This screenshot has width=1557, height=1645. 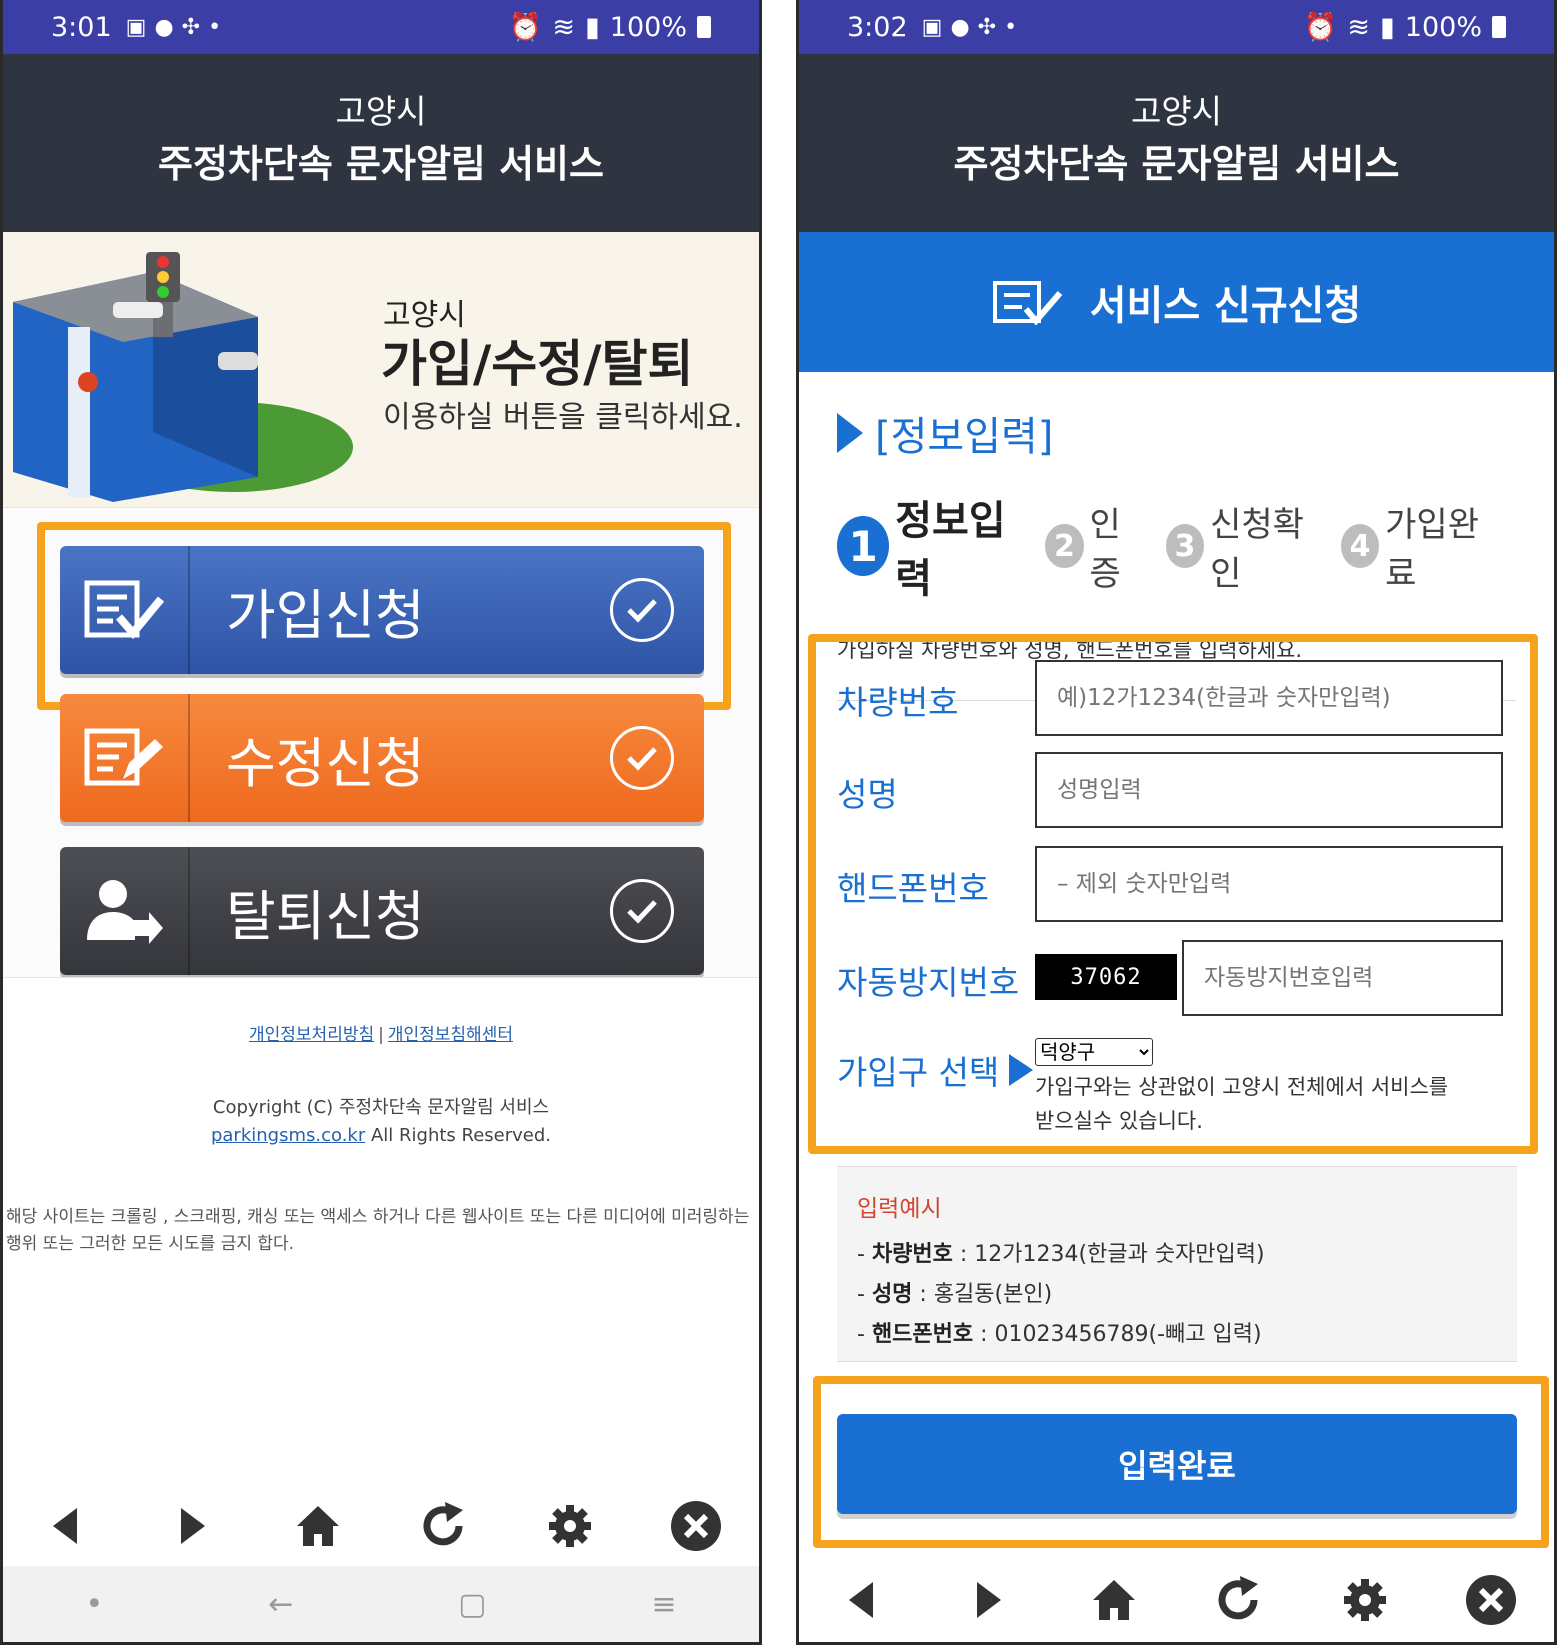 I want to click on name-row: 성명, so click(x=1182, y=790).